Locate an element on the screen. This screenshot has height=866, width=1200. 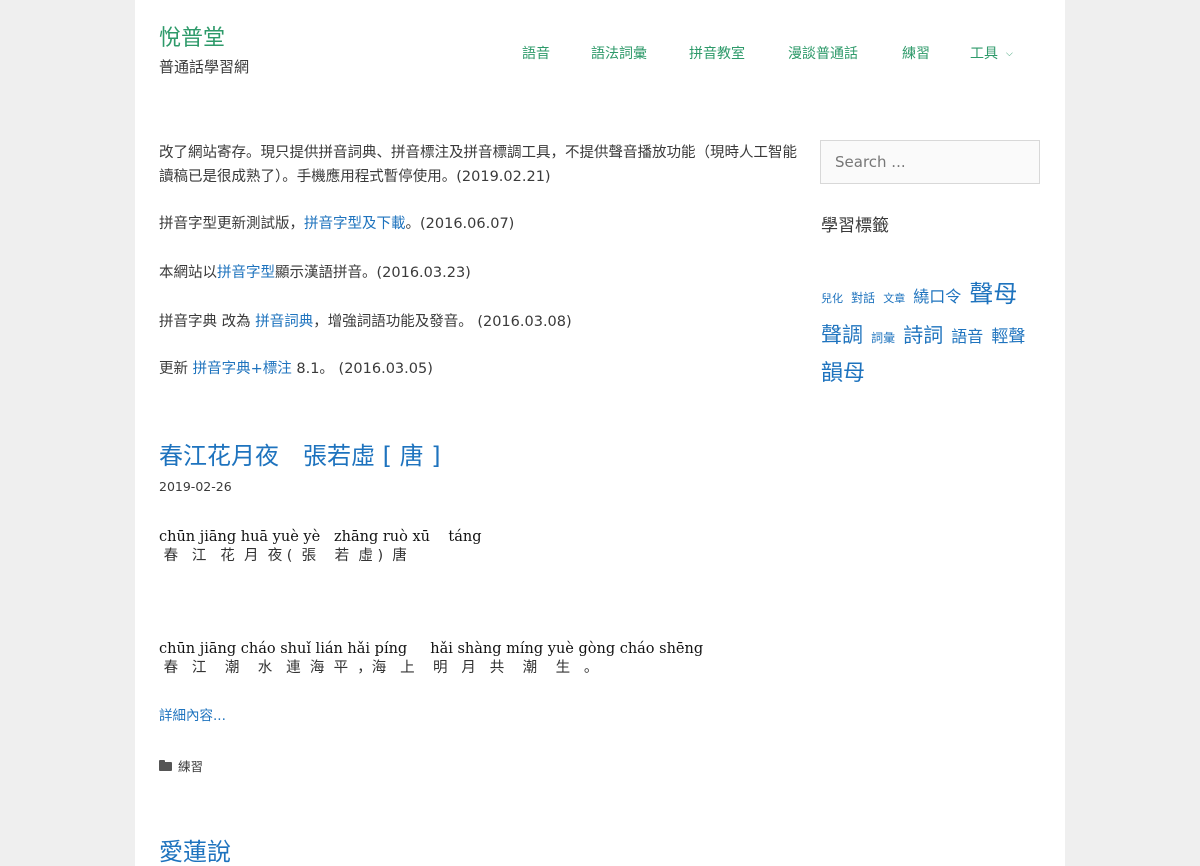
tag-dialogue: 對話 is located at coordinates (863, 298).